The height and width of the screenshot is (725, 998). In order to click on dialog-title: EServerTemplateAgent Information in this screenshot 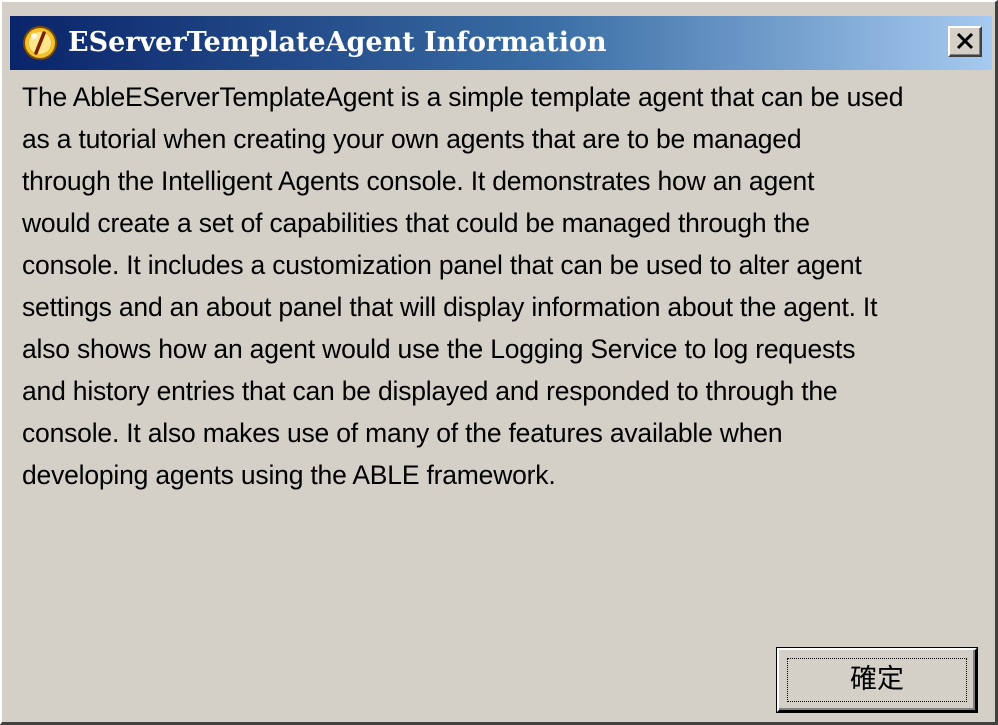, I will do `click(337, 42)`.